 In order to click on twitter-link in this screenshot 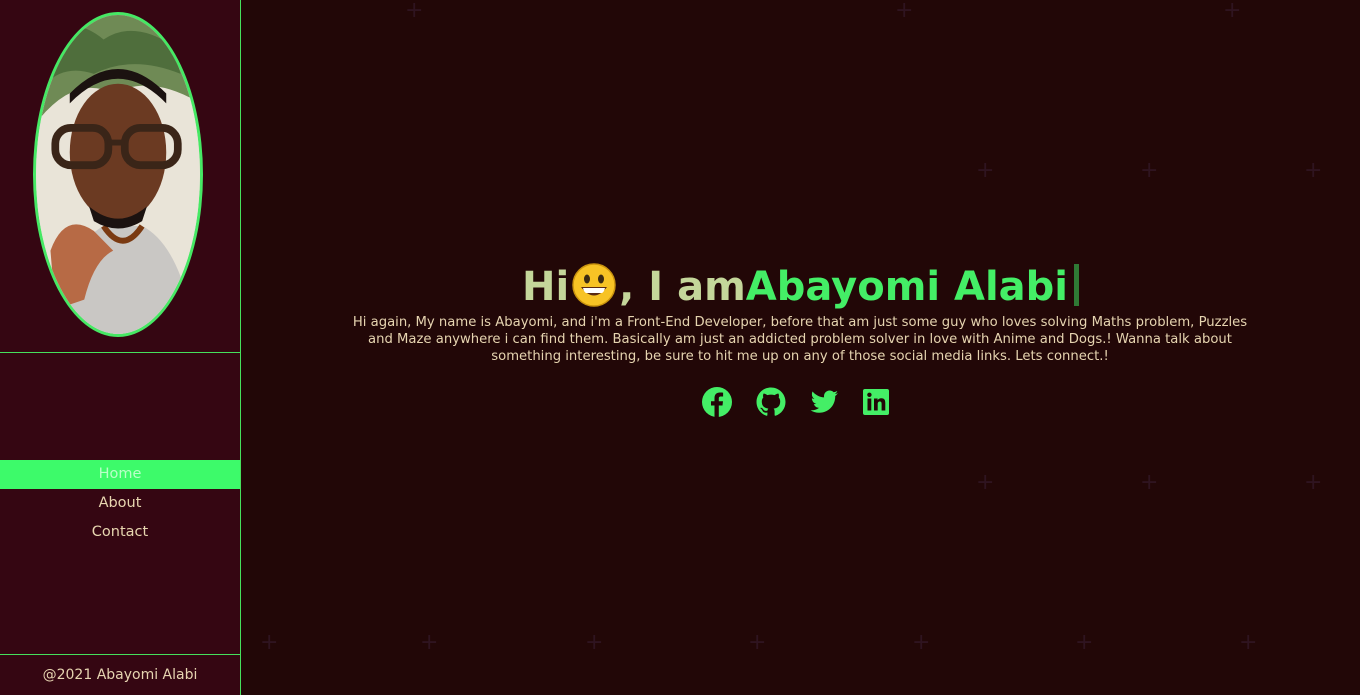, I will do `click(824, 402)`.